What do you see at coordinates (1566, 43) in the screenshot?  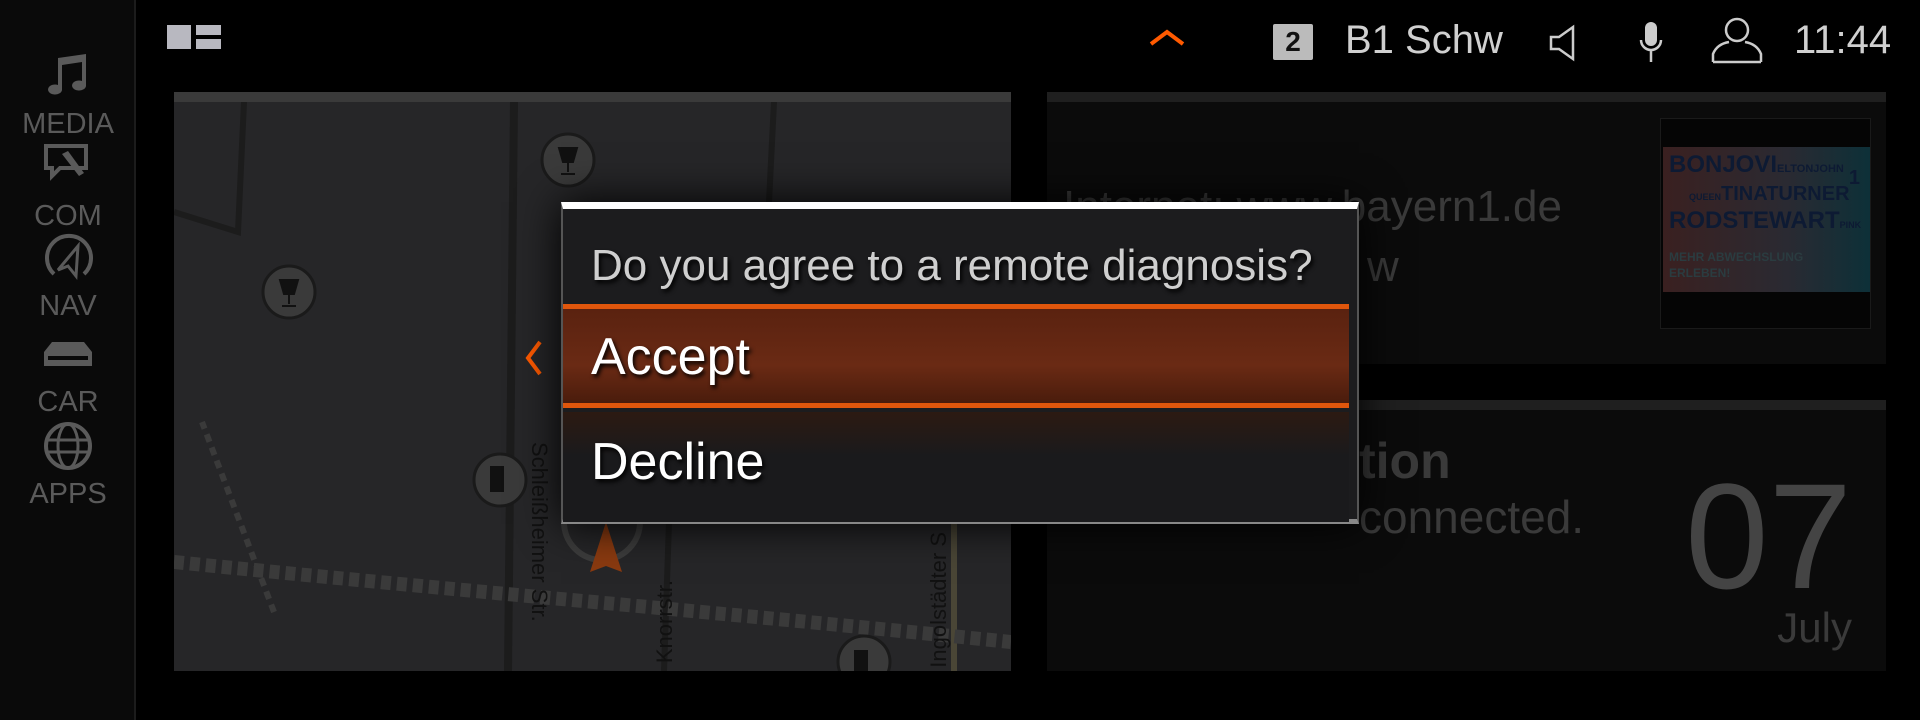 I see `speaker-icon` at bounding box center [1566, 43].